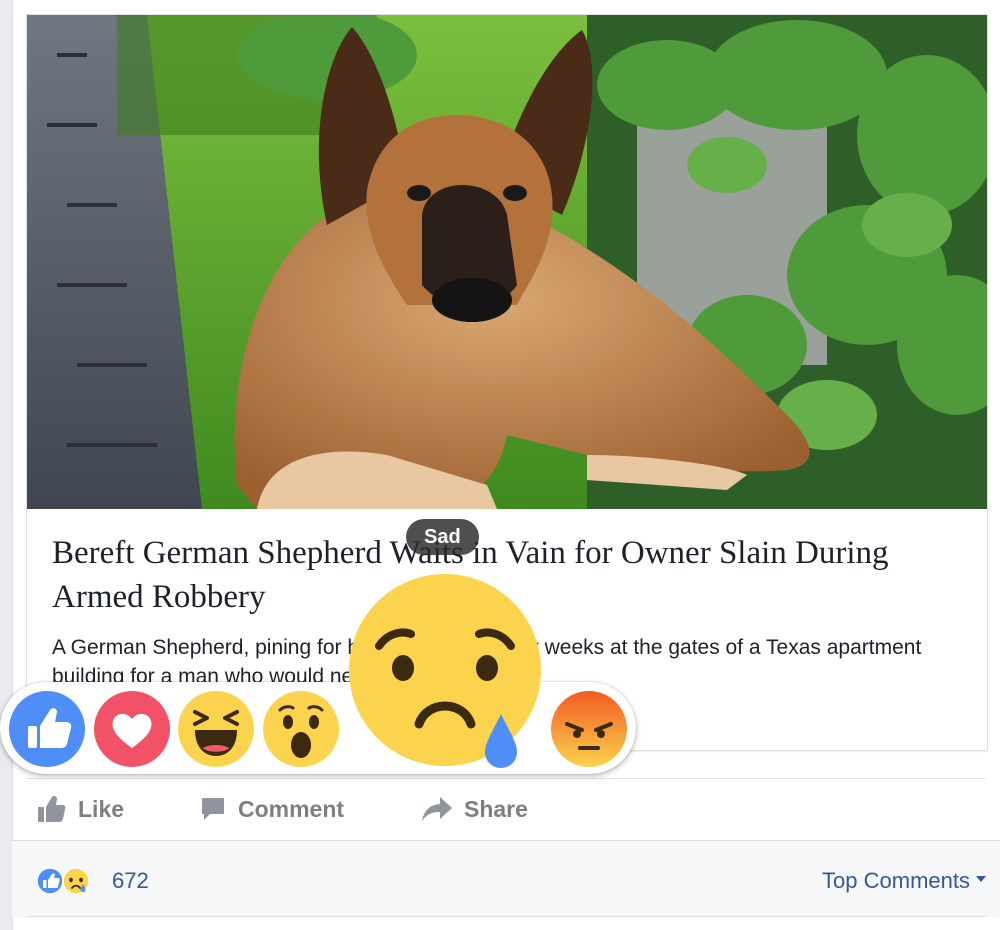 The width and height of the screenshot is (1000, 930). Describe the element at coordinates (506, 878) in the screenshot. I see `reaction-summary-bar: 672 Top Comments` at that location.